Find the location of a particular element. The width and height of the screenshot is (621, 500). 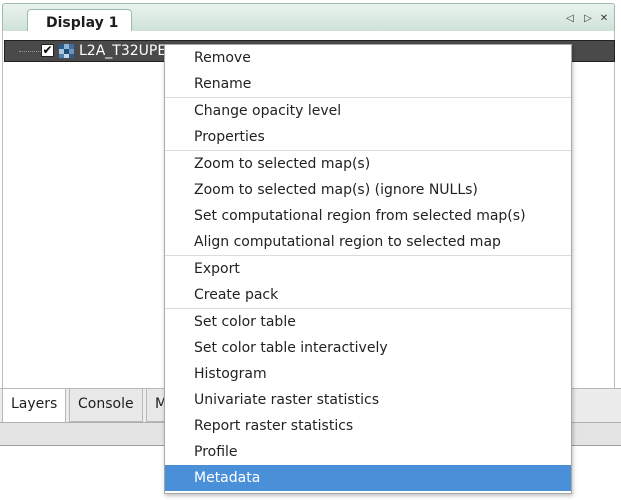

layer-name-label: L2A_T32UPE is located at coordinates (123, 51).